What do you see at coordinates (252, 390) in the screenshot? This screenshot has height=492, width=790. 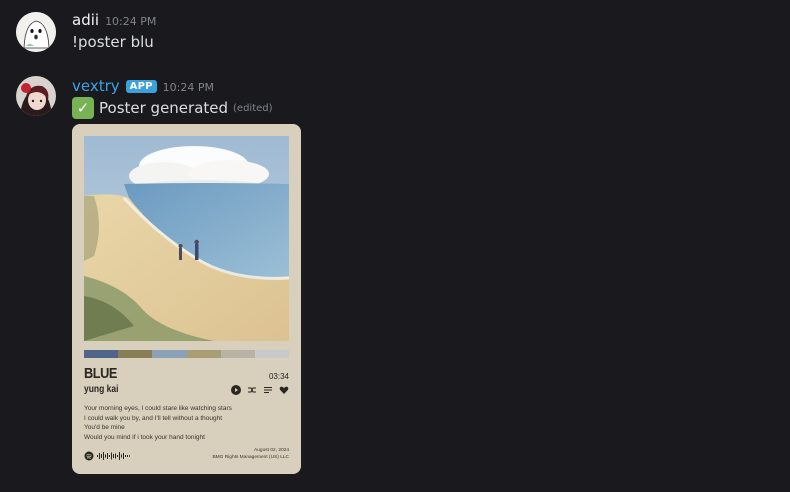 I see `shuffle-icon` at bounding box center [252, 390].